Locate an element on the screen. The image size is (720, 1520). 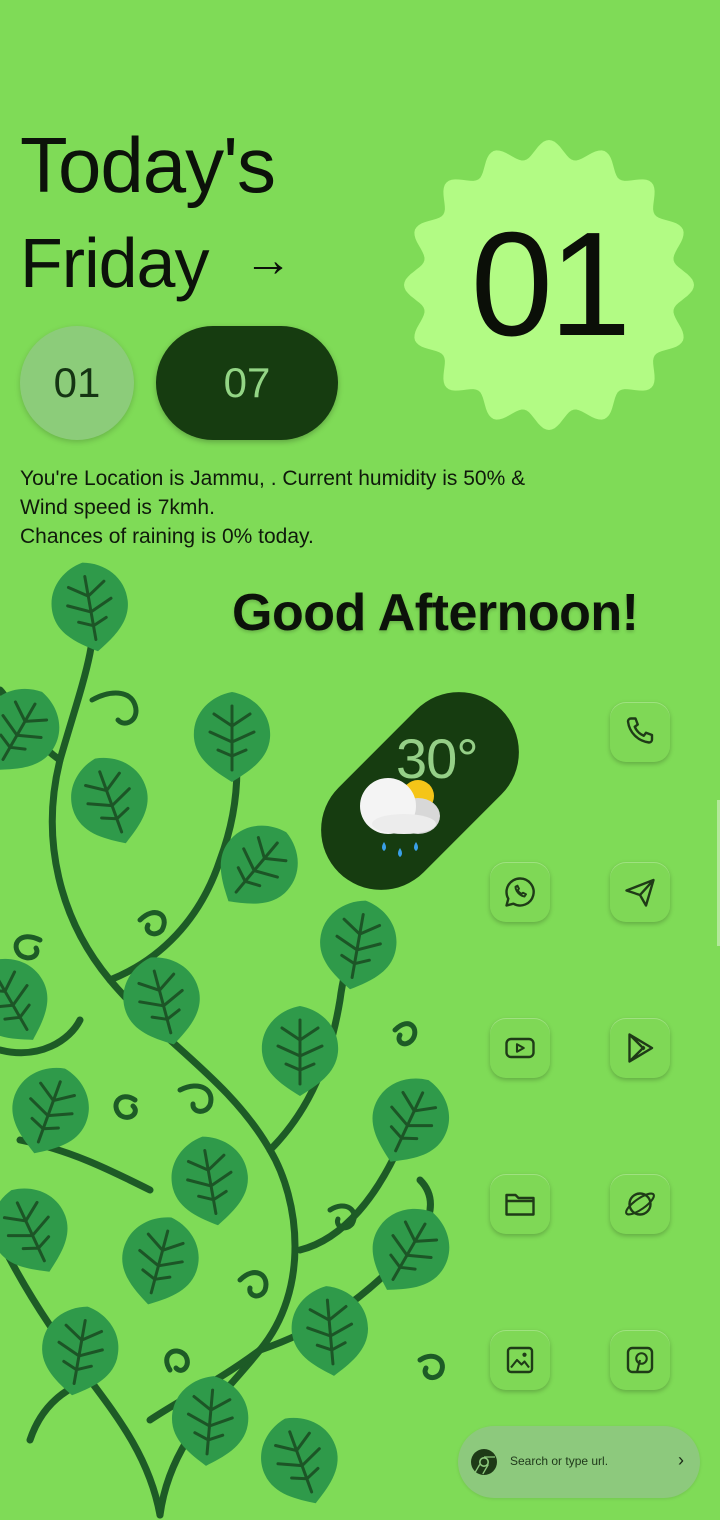
phone-icon is located at coordinates (640, 730).